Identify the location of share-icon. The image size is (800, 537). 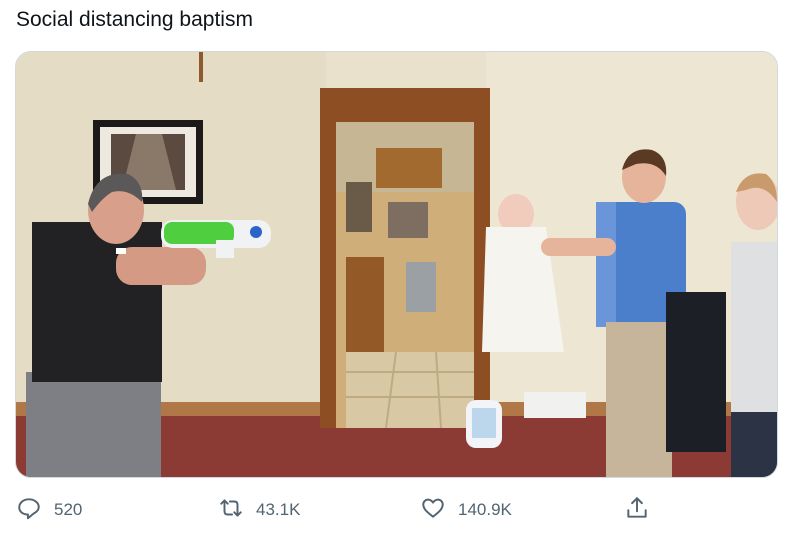
(637, 510).